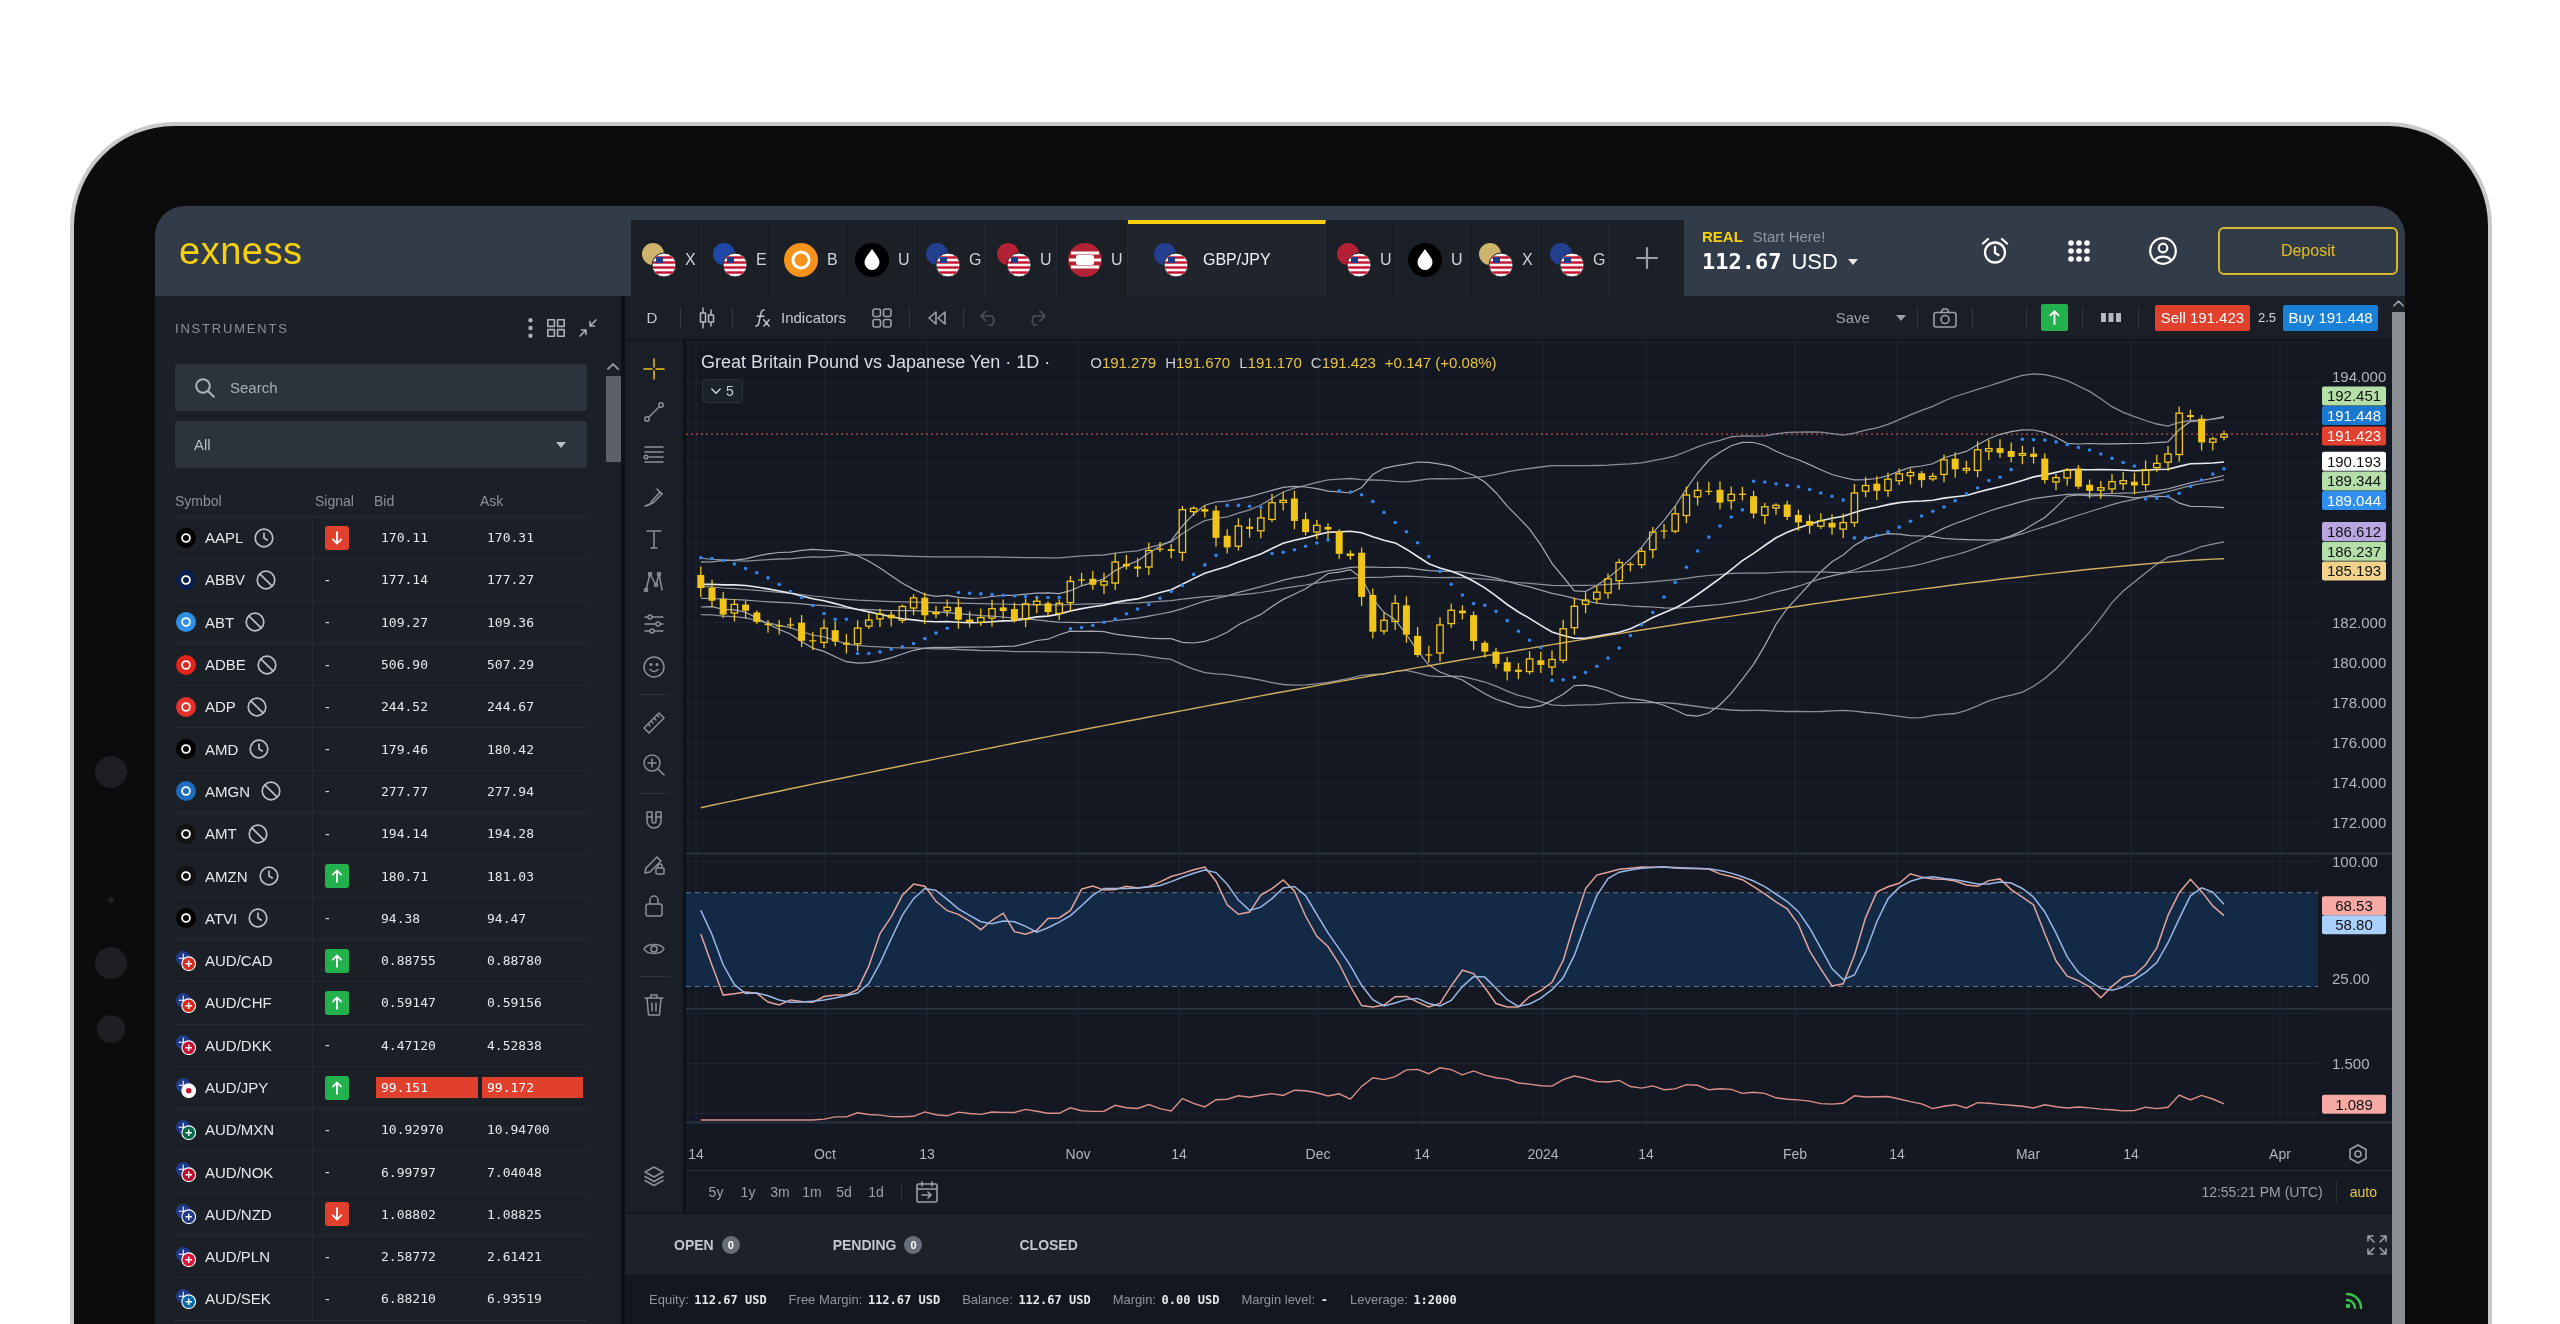 This screenshot has height=1324, width=2560. What do you see at coordinates (654, 722) in the screenshot?
I see `ruler-icon` at bounding box center [654, 722].